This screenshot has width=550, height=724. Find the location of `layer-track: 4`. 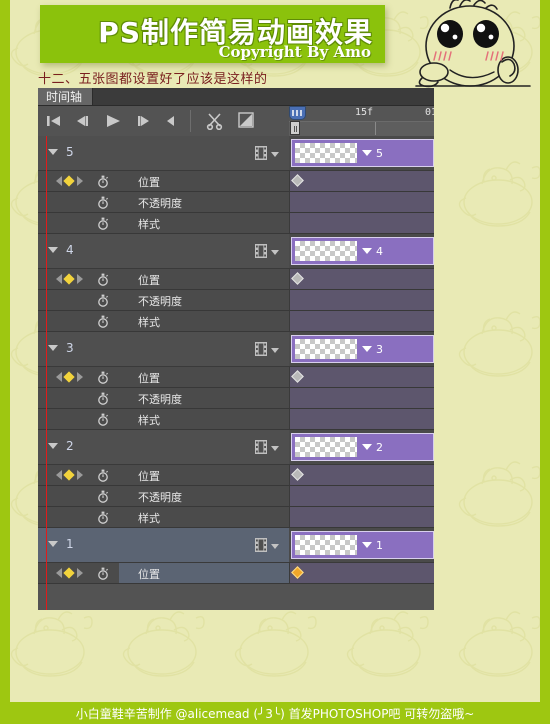

layer-track: 4 is located at coordinates (361, 251).